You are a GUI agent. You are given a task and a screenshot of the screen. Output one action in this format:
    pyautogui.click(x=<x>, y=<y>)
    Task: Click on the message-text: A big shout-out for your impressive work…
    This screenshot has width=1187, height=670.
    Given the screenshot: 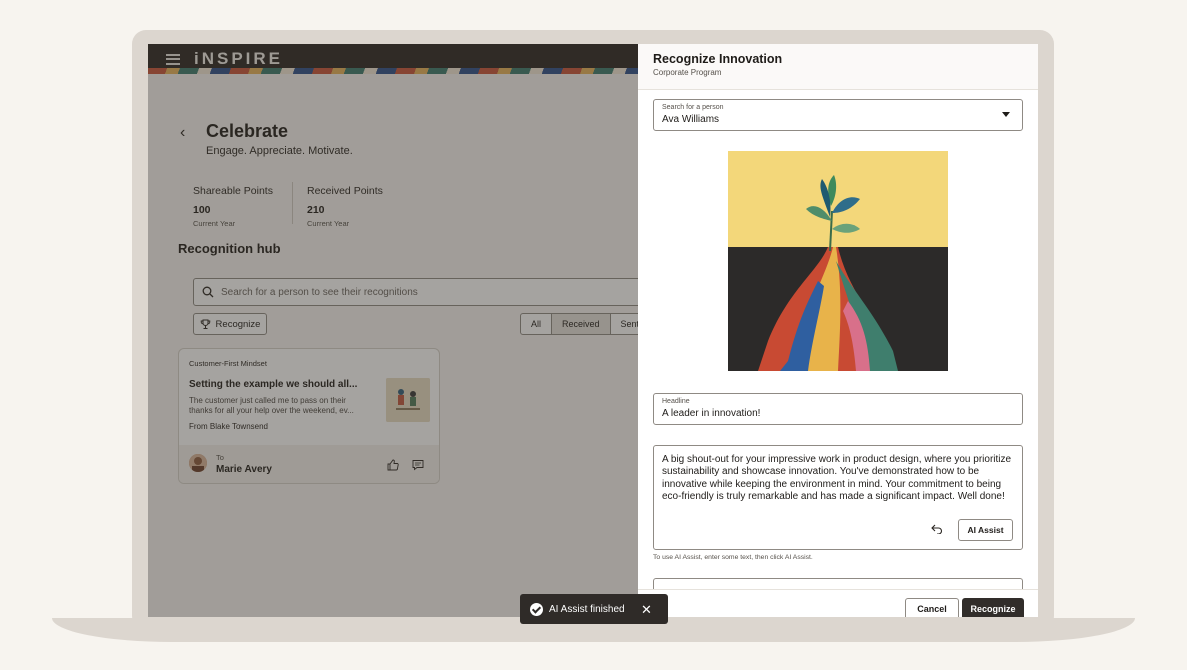 What is the action you would take?
    pyautogui.click(x=837, y=478)
    